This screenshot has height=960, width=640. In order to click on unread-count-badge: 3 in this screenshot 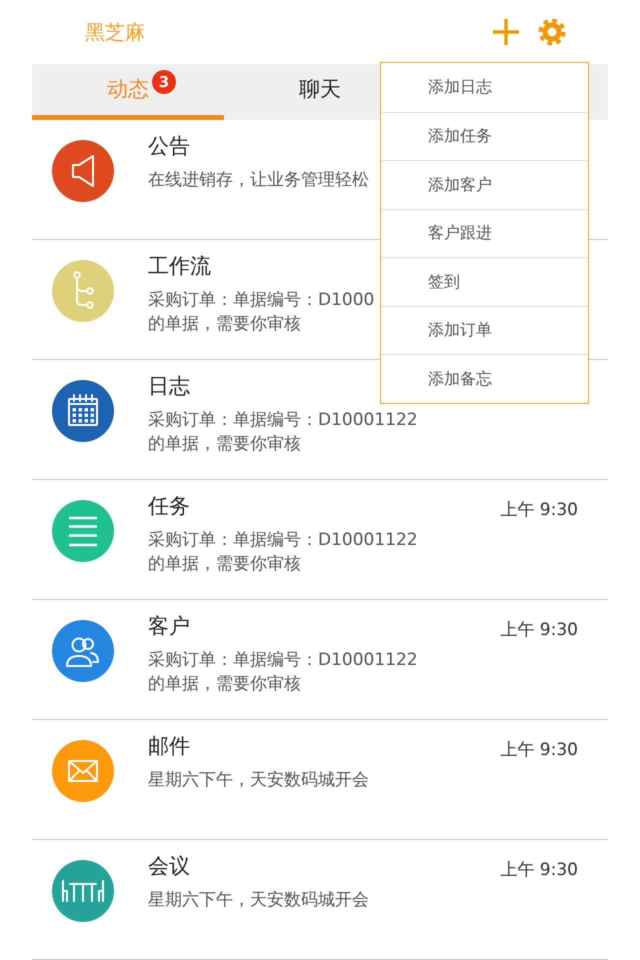, I will do `click(164, 82)`.